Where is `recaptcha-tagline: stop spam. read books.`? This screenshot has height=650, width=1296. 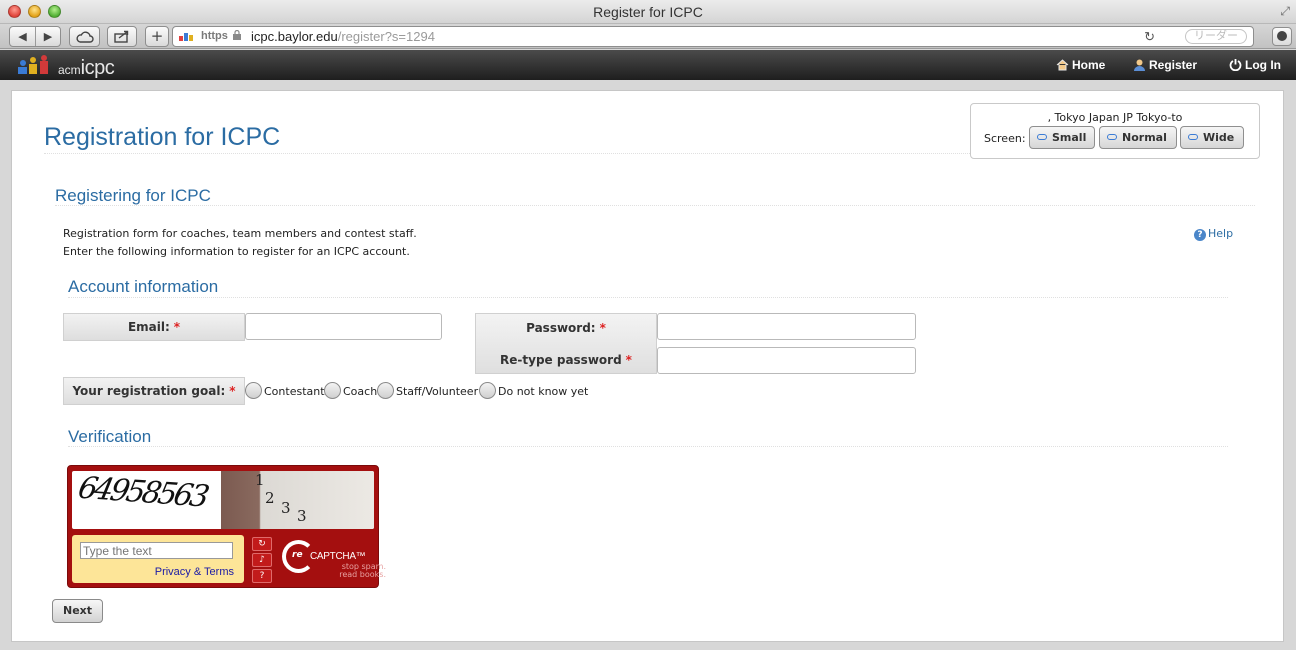 recaptcha-tagline: stop spam. read books. is located at coordinates (362, 570).